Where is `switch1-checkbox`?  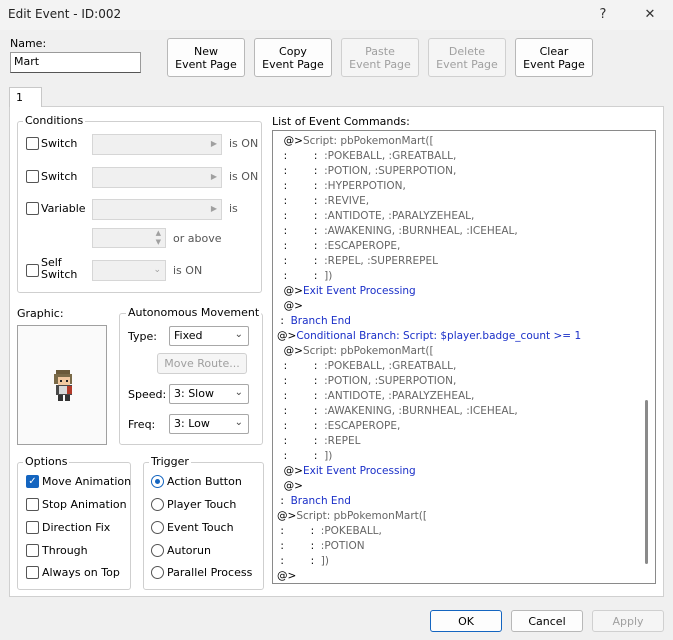
switch1-checkbox is located at coordinates (32, 143).